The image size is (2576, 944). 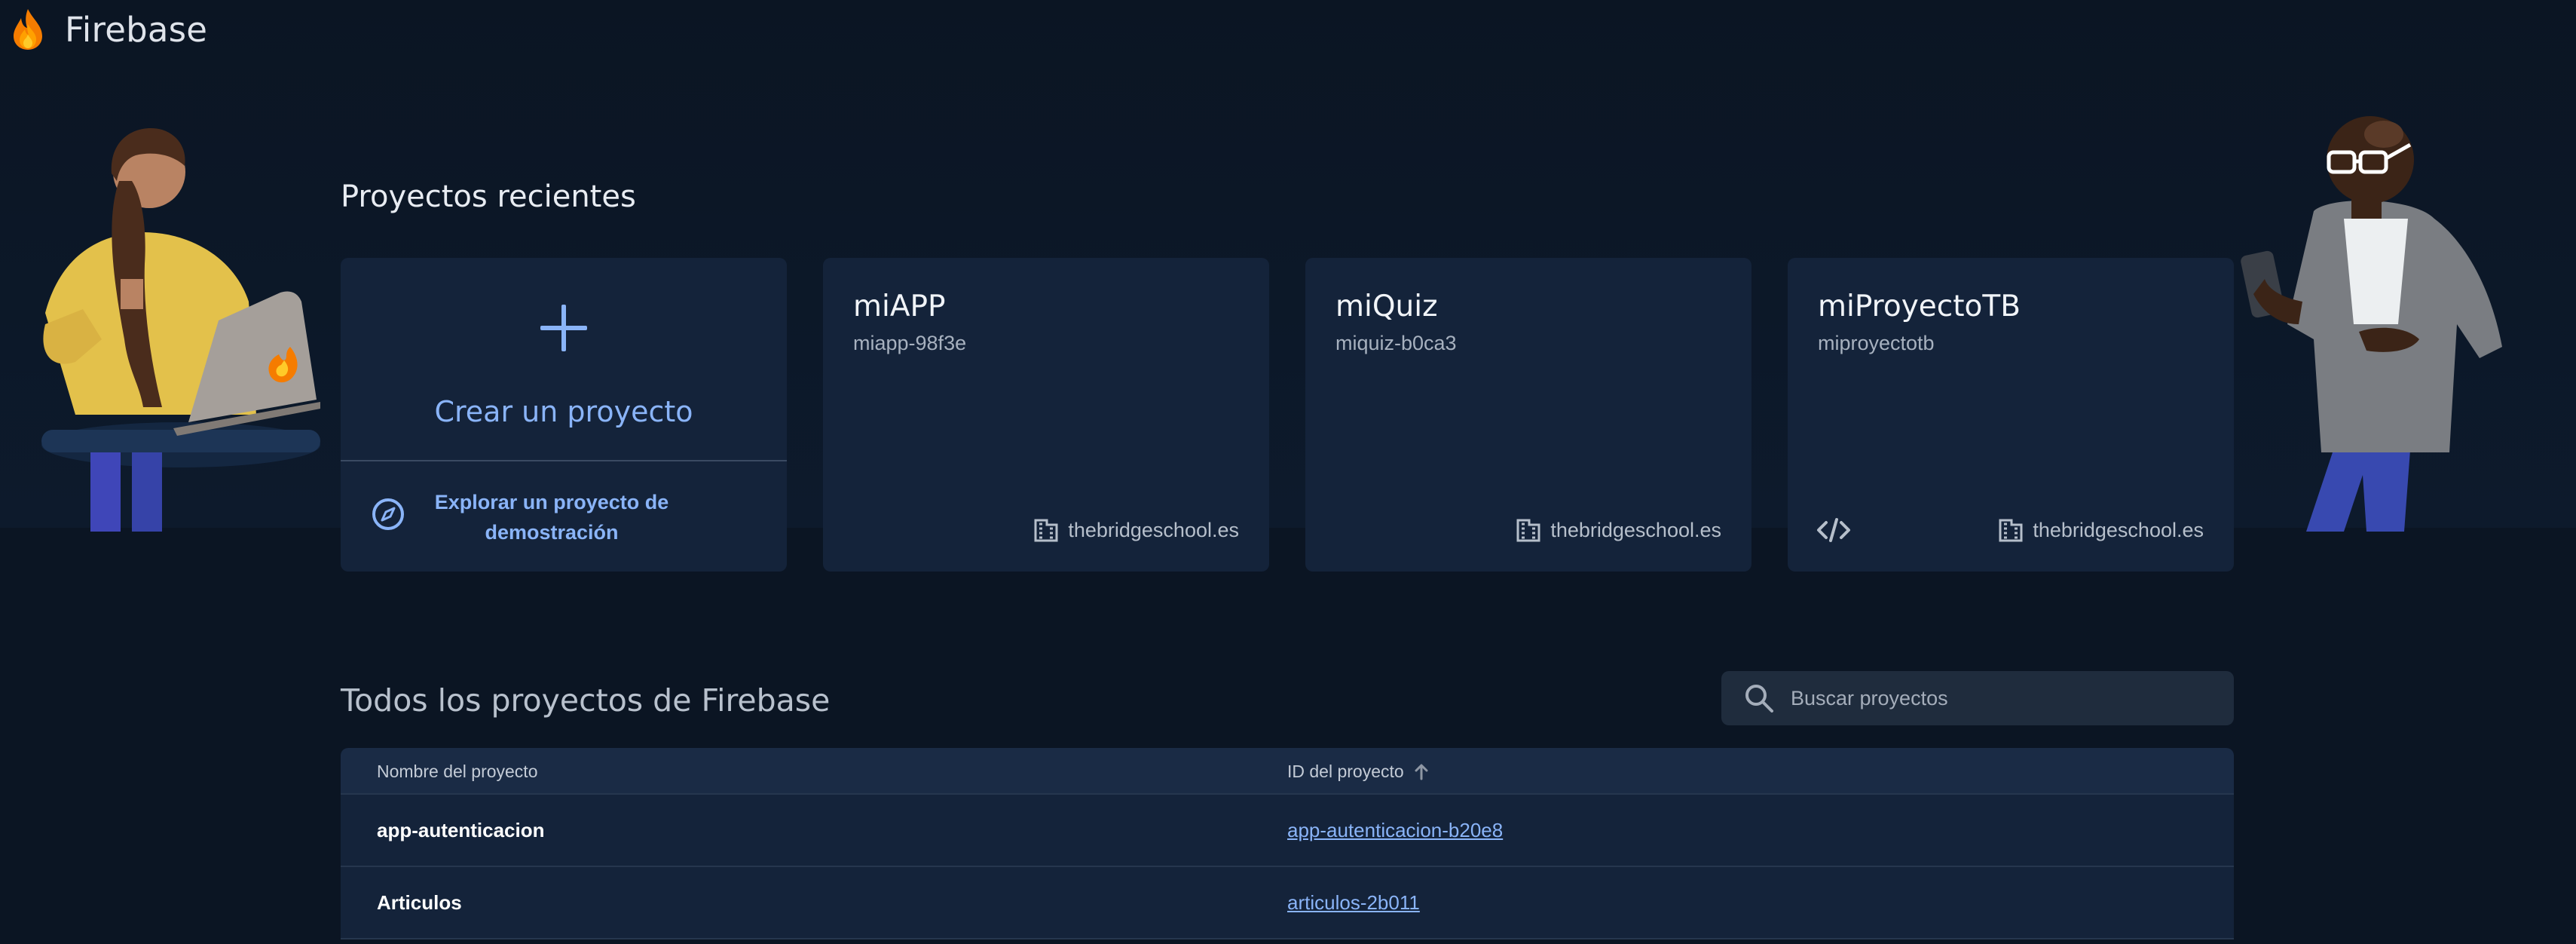 What do you see at coordinates (551, 517) in the screenshot?
I see `explore-demo-label: Explorar un proyecto de demostración` at bounding box center [551, 517].